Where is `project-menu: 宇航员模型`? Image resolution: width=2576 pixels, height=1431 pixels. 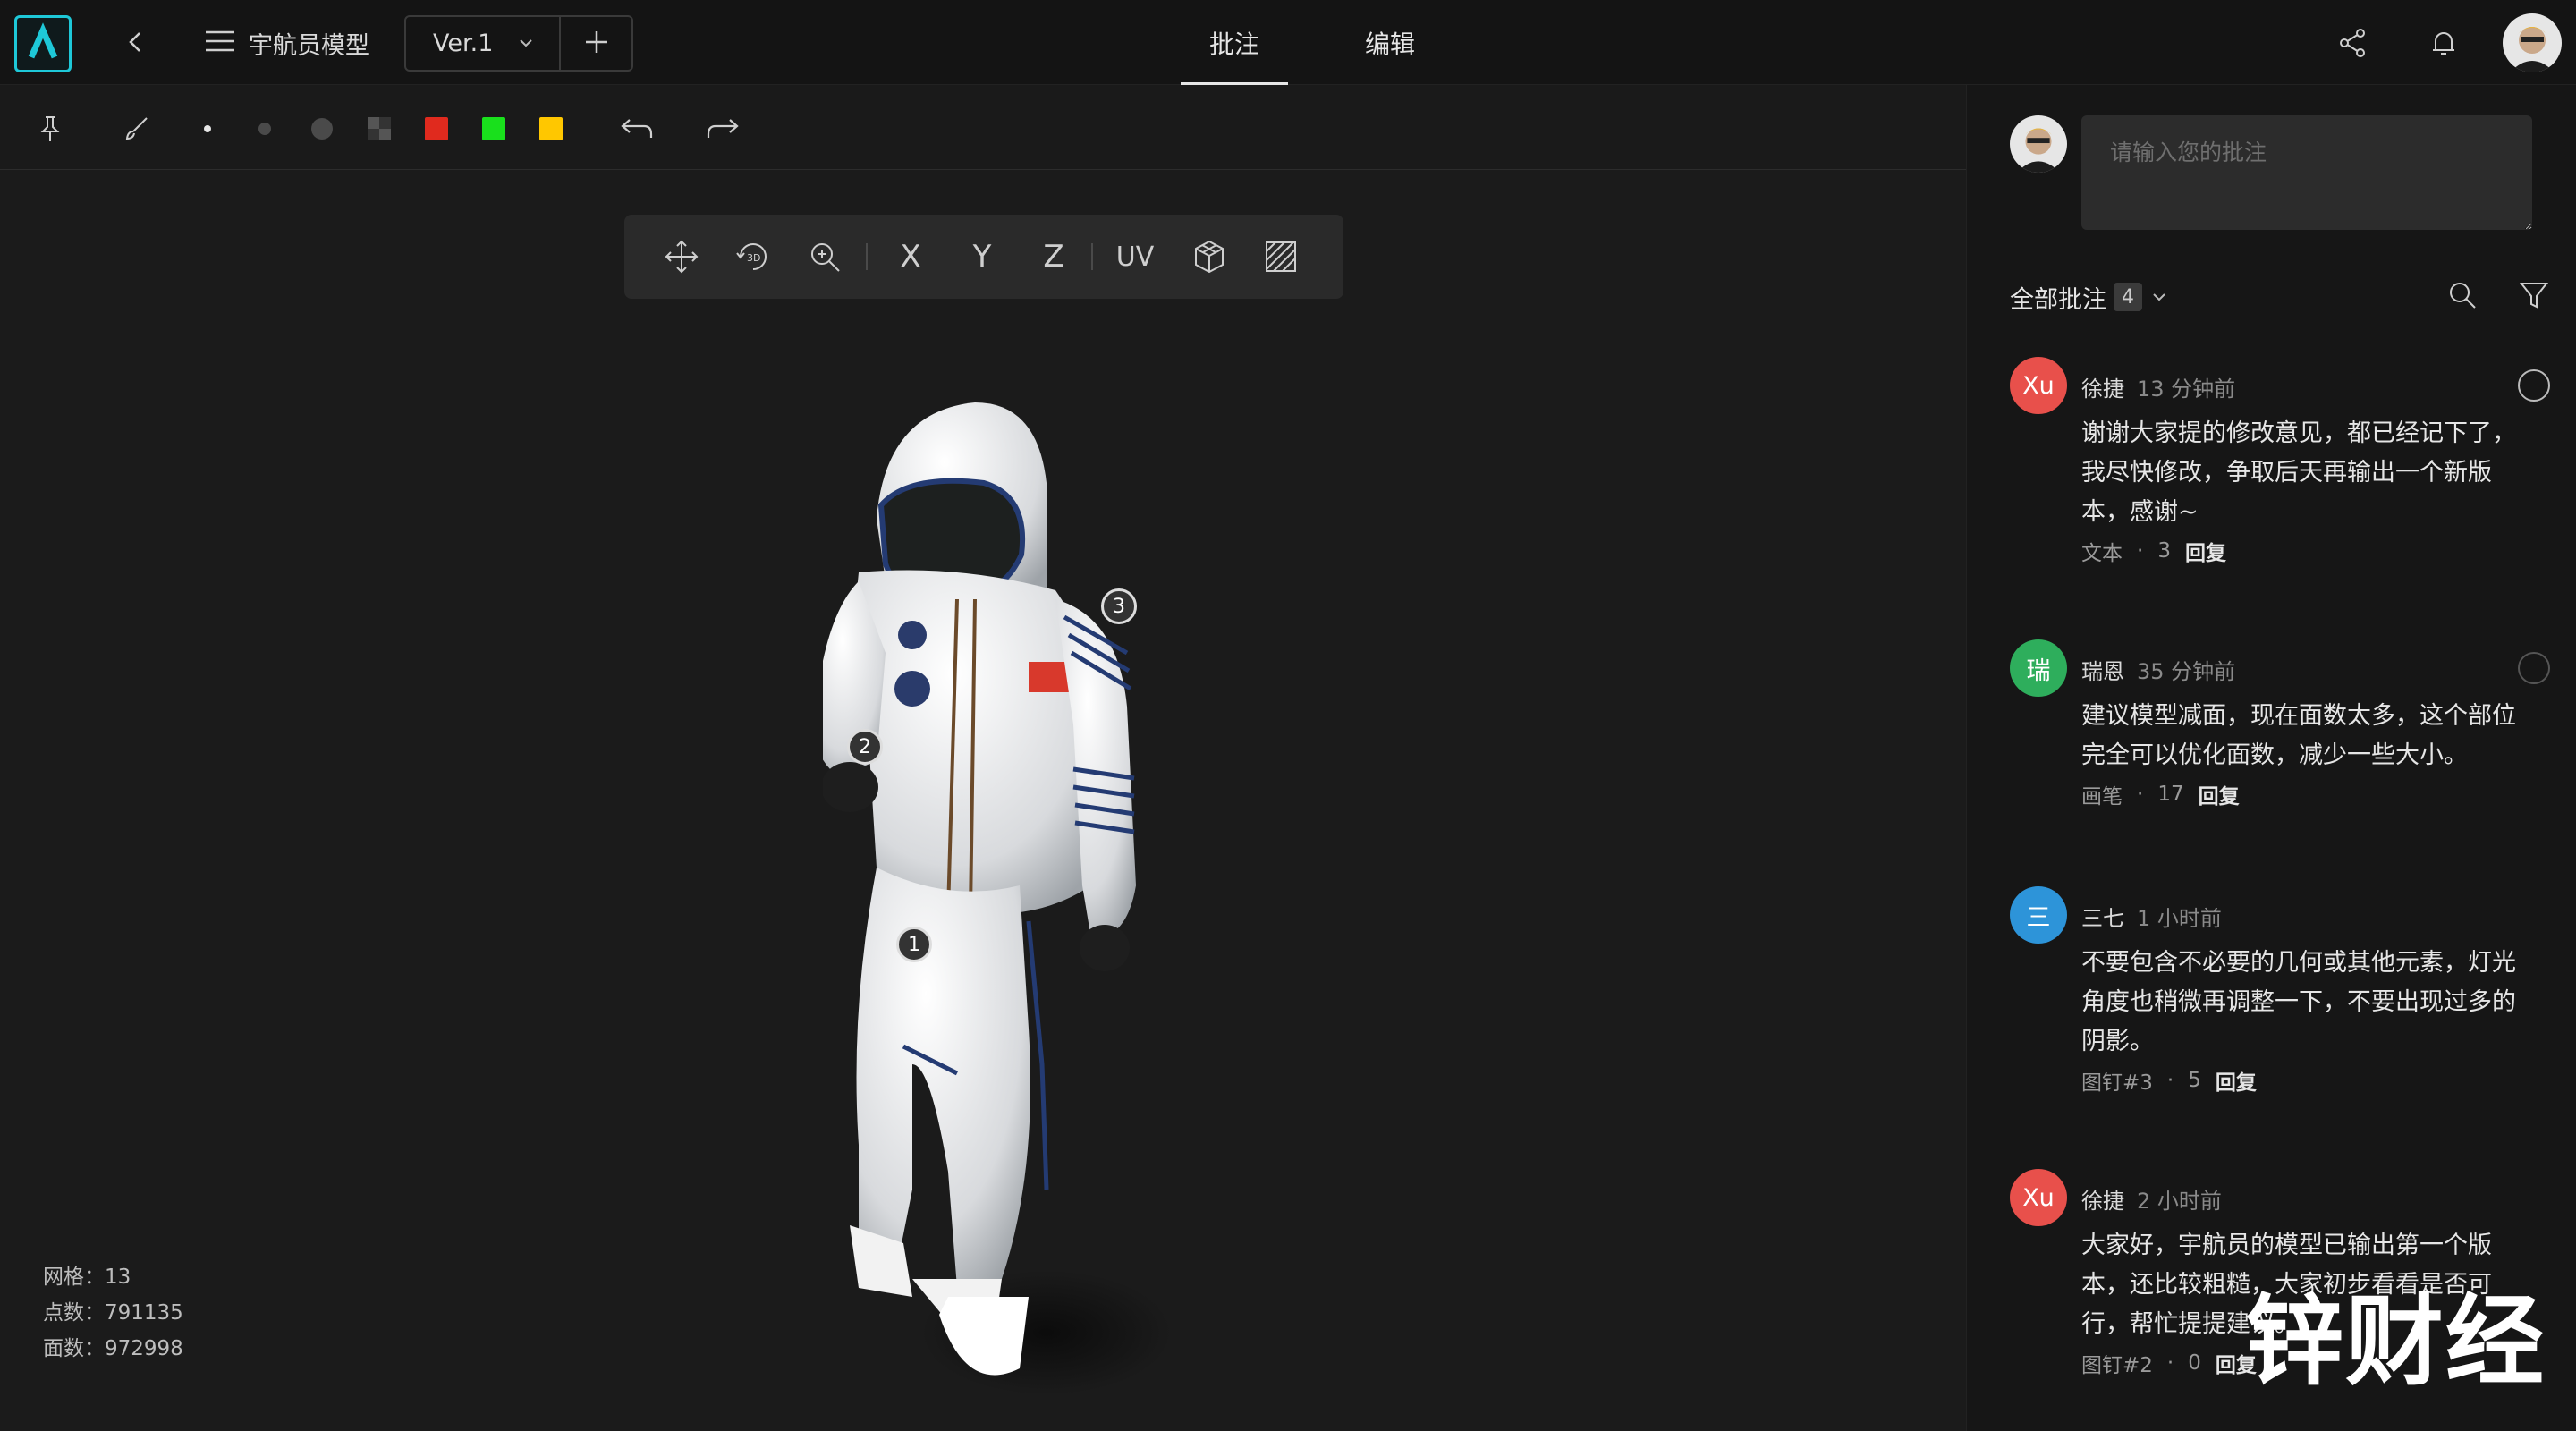
project-menu: 宇航员模型 is located at coordinates (286, 43).